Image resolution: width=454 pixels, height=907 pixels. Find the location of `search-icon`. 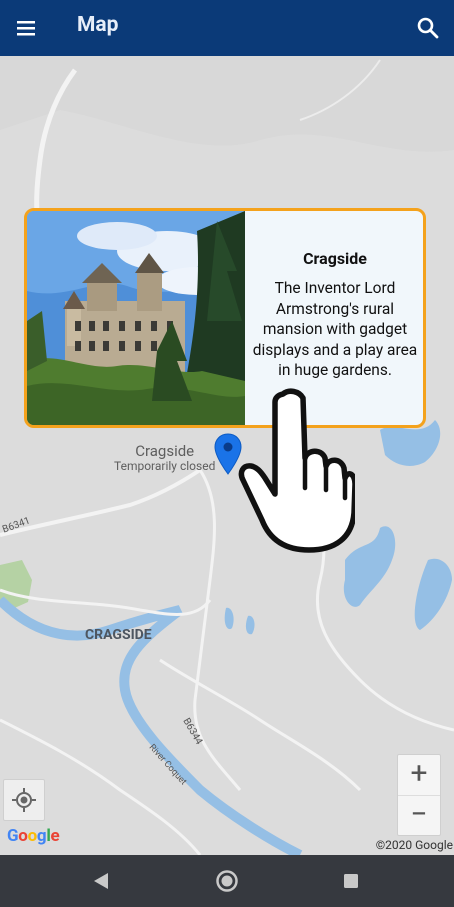

search-icon is located at coordinates (428, 28).